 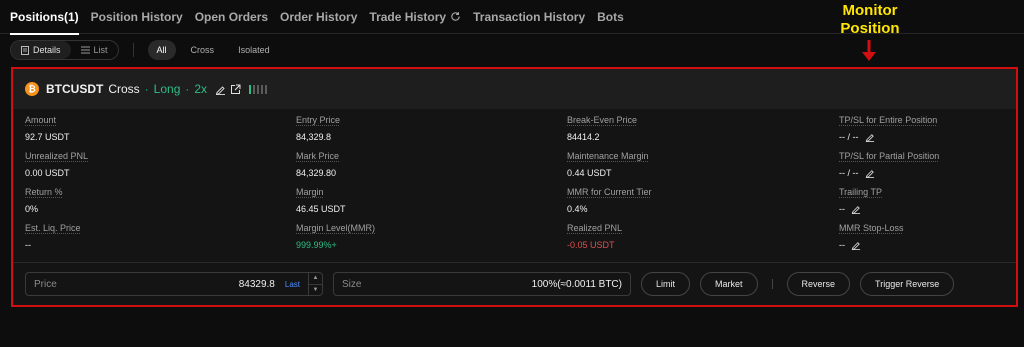 I want to click on field-margin: Margin 46.45 USDT, so click(x=426, y=200).